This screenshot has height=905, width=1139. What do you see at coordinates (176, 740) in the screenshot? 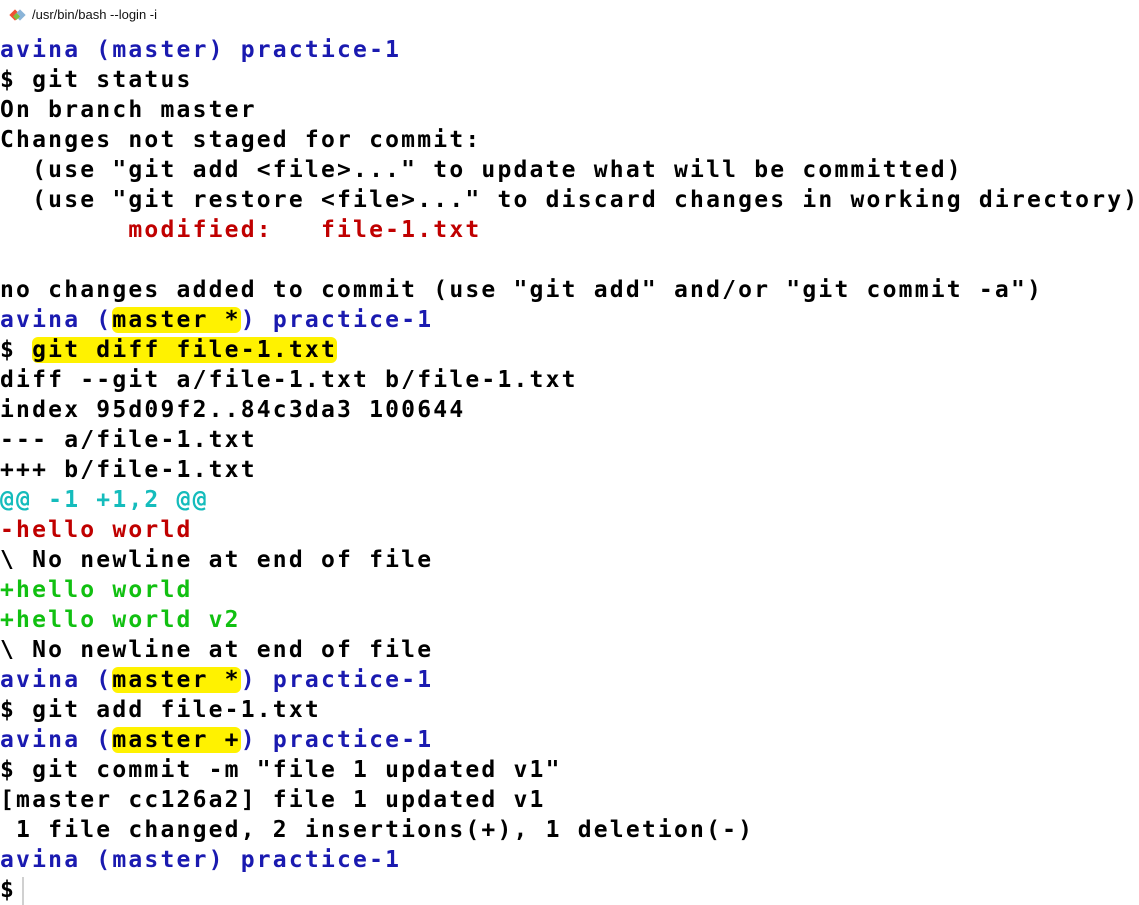
I see `highlighted-text: master +` at bounding box center [176, 740].